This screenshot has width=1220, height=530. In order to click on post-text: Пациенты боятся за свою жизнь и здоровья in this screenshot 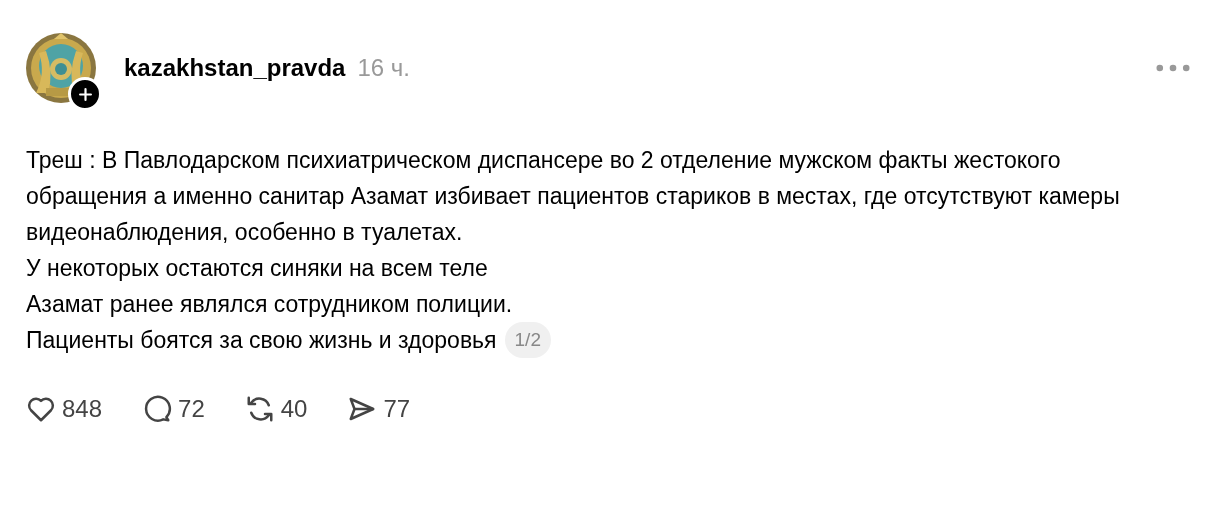, I will do `click(261, 340)`.